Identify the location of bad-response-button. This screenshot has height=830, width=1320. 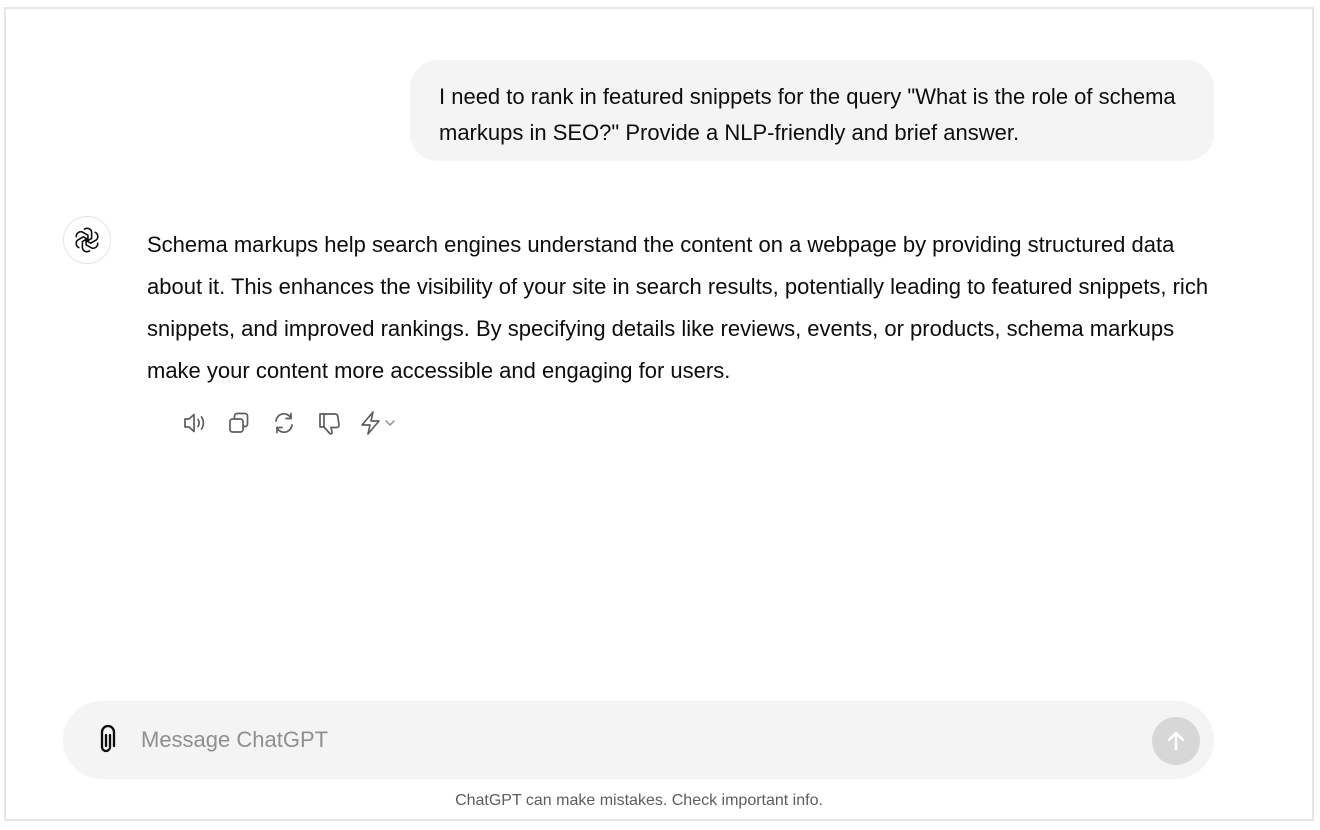
(329, 423).